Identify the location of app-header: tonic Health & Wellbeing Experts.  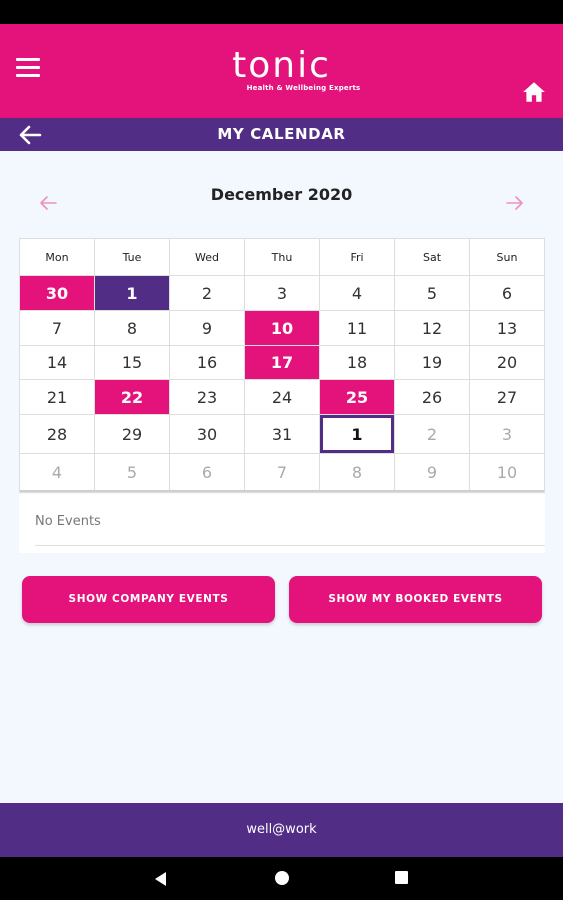
(281, 71).